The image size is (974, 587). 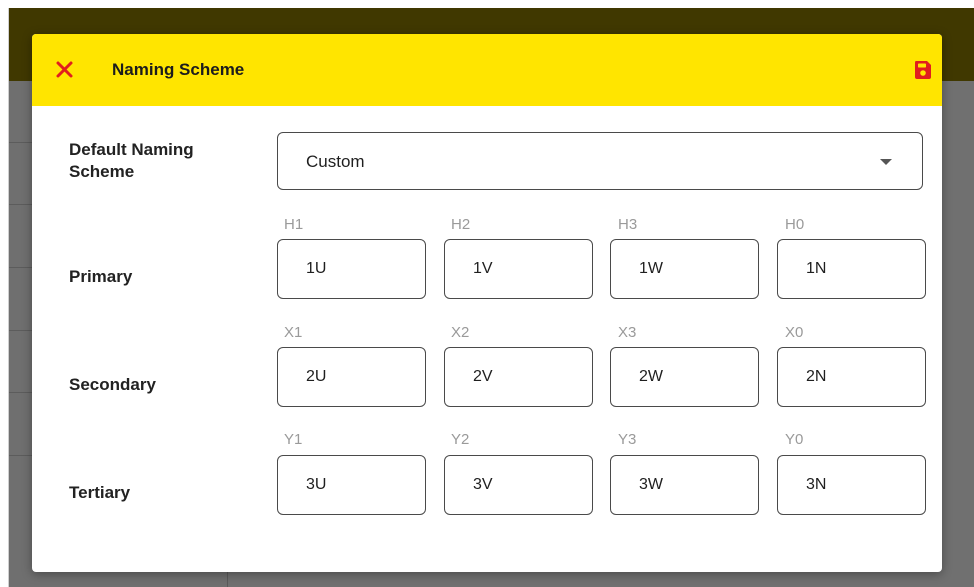 What do you see at coordinates (460, 439) in the screenshot?
I see `field-caption: Y2` at bounding box center [460, 439].